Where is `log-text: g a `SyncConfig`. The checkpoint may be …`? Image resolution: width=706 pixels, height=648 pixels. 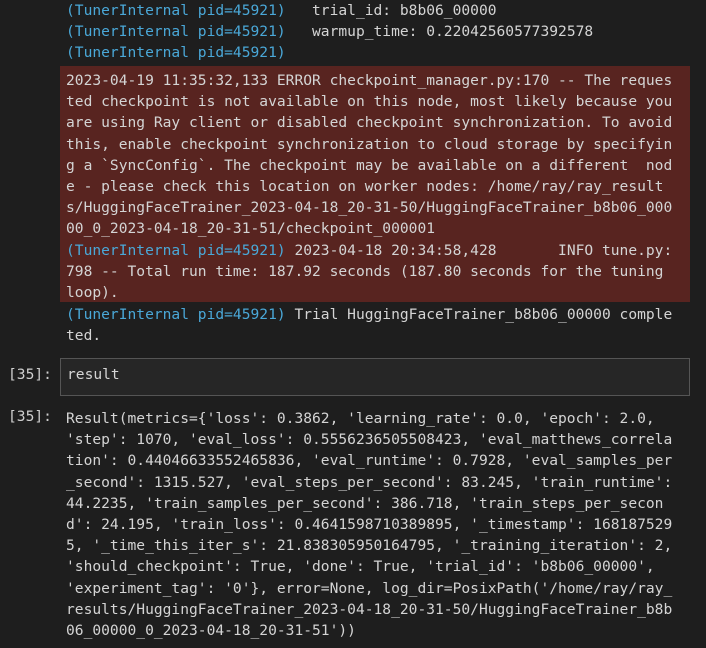
log-text: g a `SyncConfig`. The checkpoint may be … is located at coordinates (369, 165).